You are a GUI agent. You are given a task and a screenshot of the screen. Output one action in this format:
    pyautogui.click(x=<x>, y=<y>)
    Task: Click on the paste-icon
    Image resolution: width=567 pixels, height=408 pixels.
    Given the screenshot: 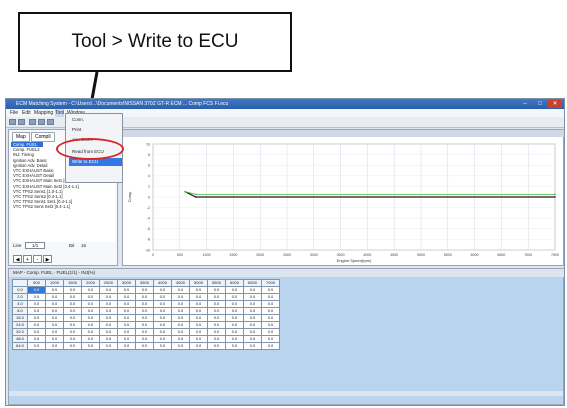 What is the action you would take?
    pyautogui.click(x=41, y=122)
    